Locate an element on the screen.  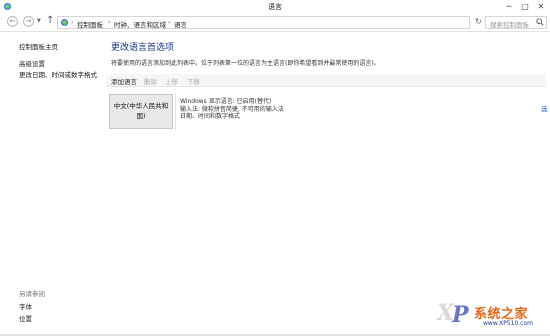
divider is located at coordinates (175, 111).